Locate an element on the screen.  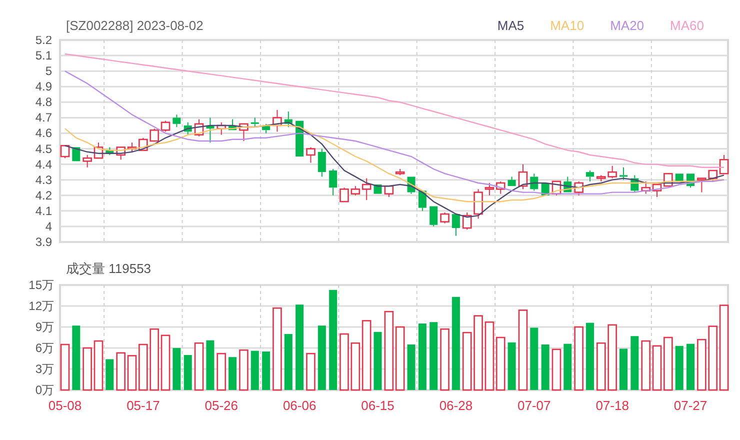
y-axis-label: 4.3 is located at coordinates (43, 179).